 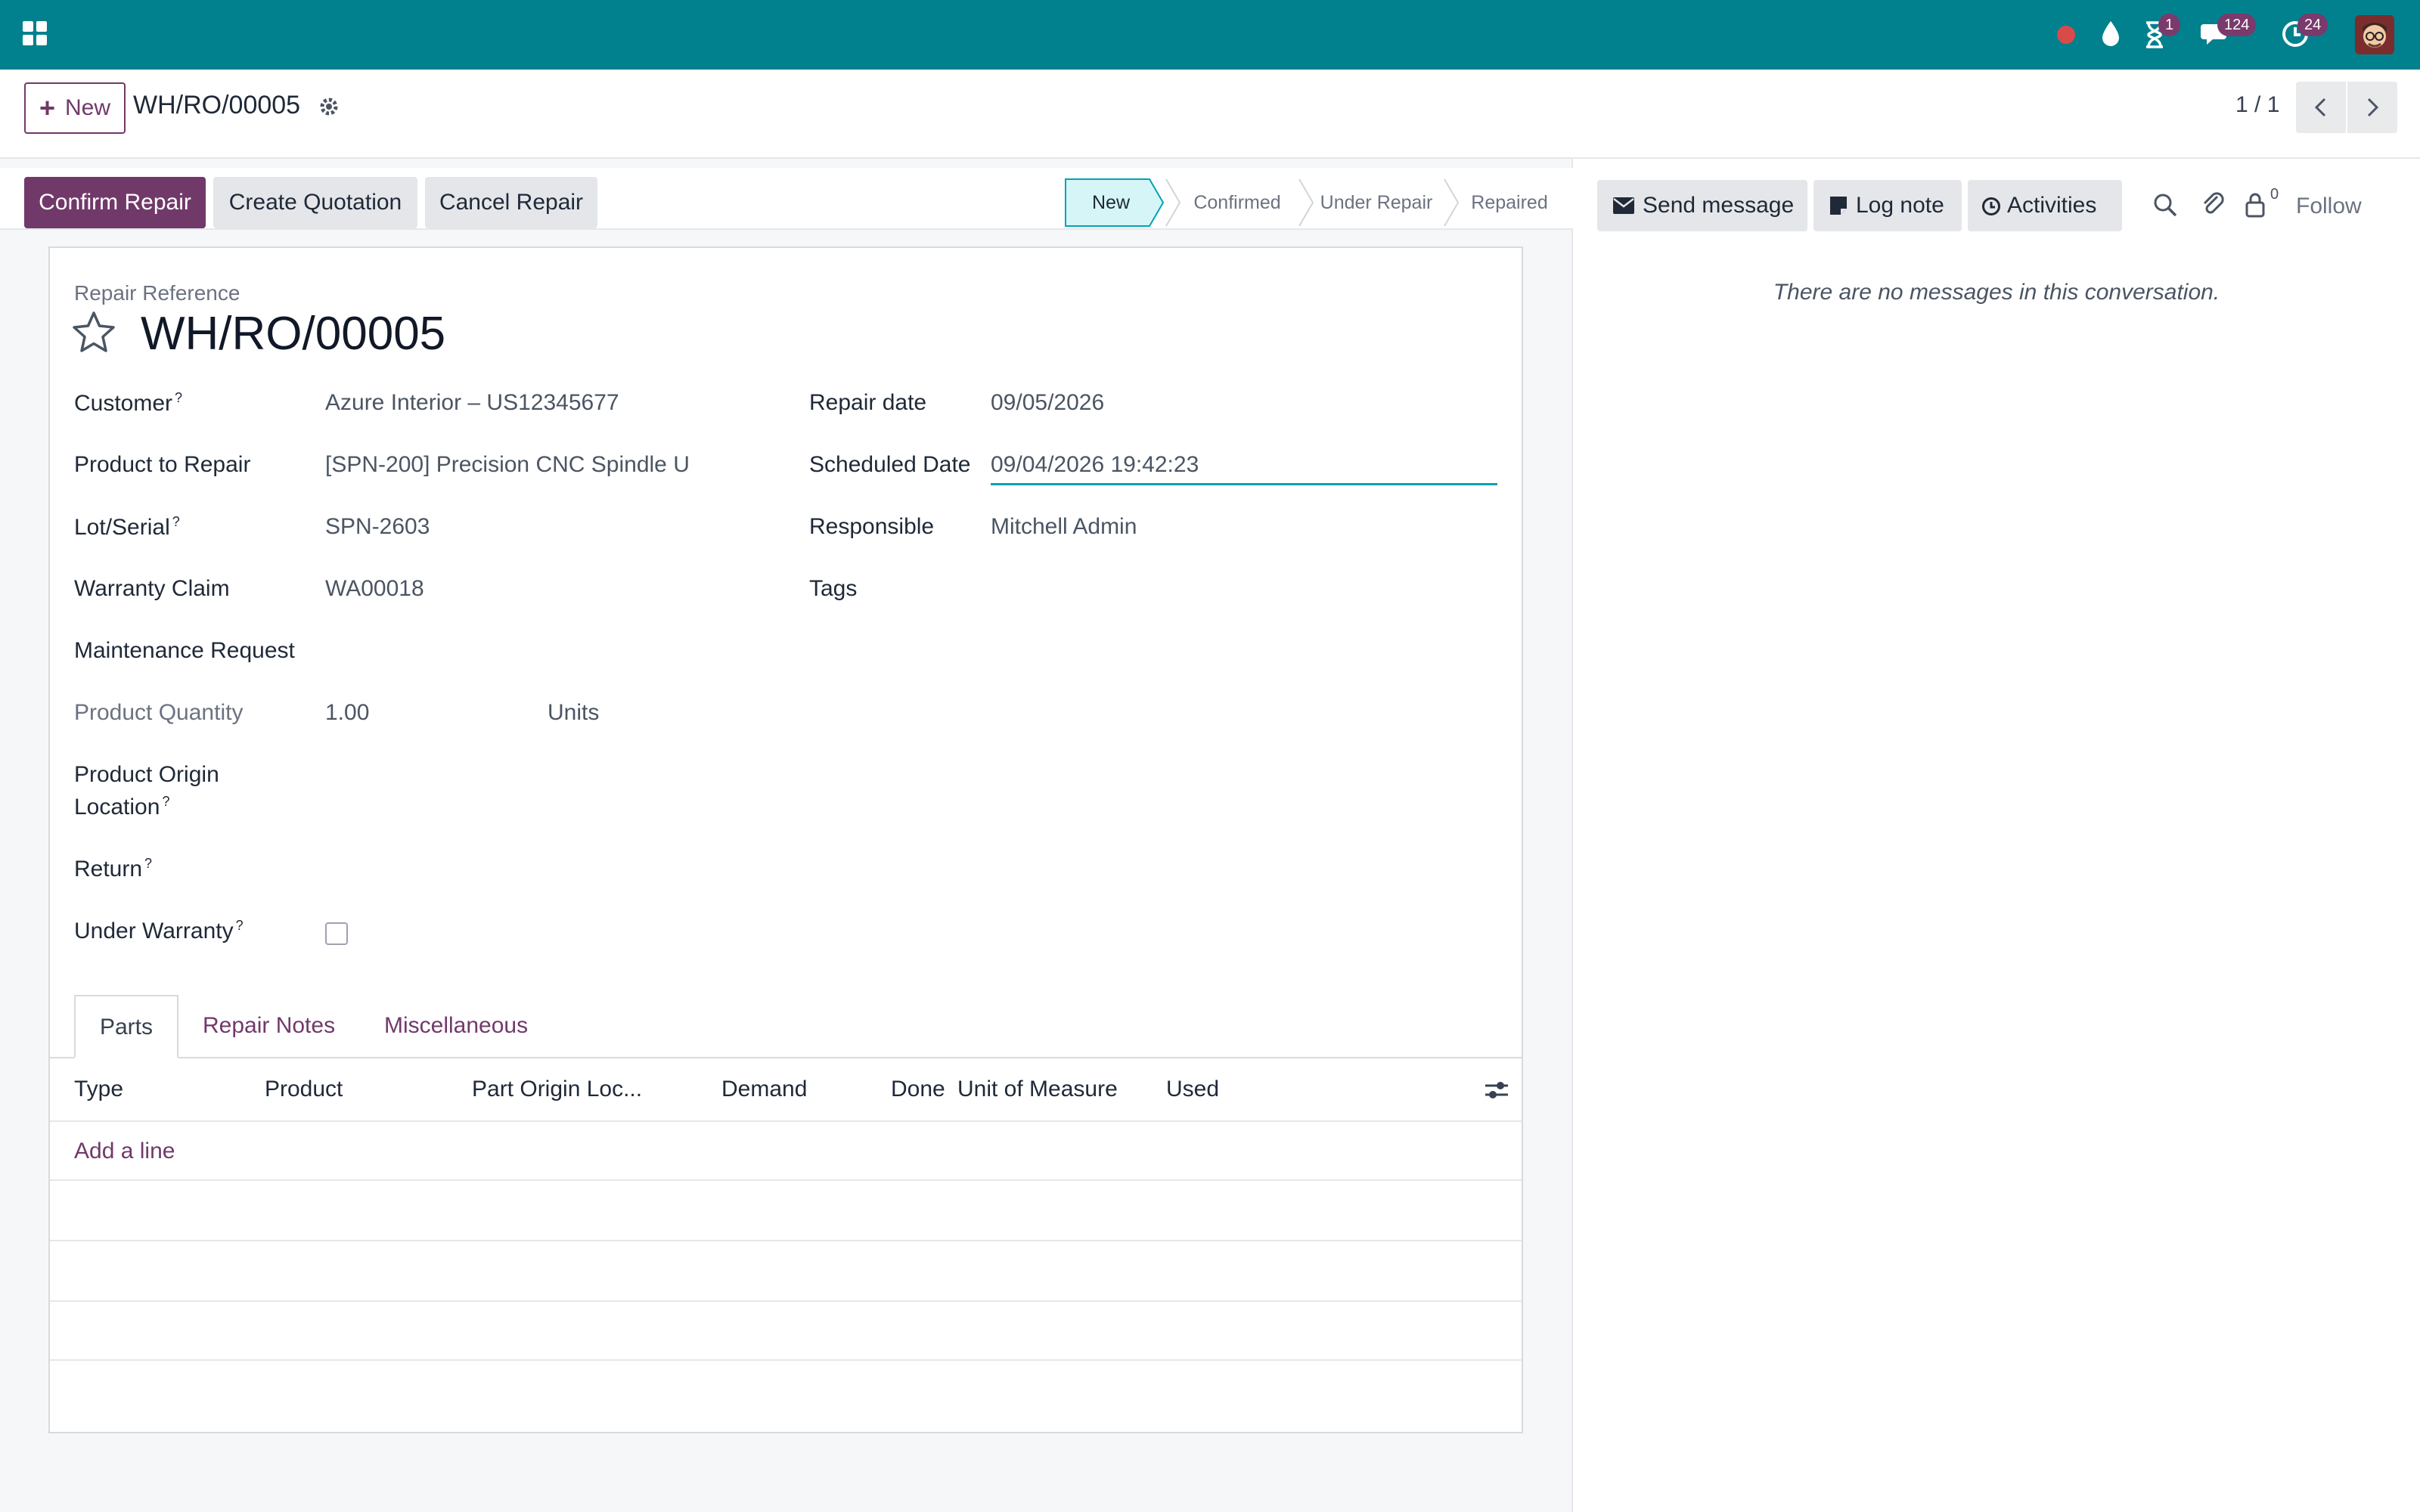 What do you see at coordinates (2169, 25) in the screenshot?
I see `activity-badge: 1` at bounding box center [2169, 25].